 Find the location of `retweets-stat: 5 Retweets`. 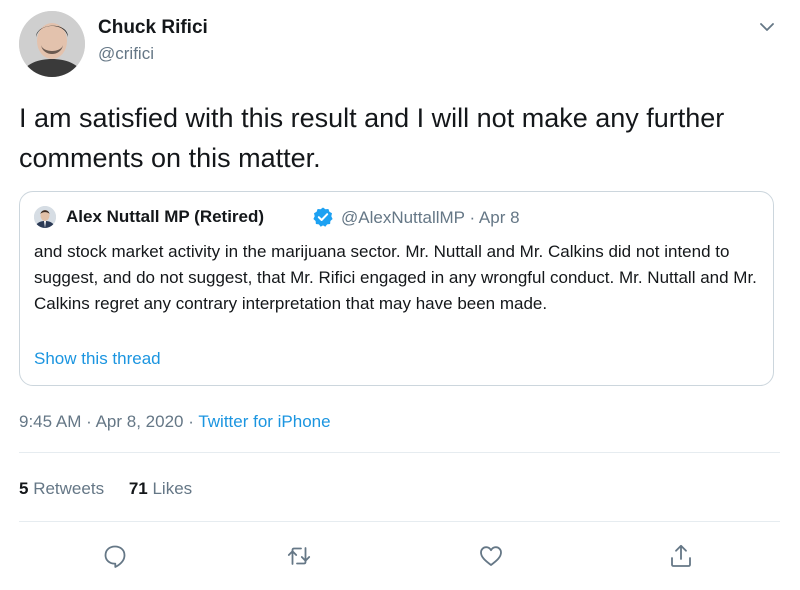

retweets-stat: 5 Retweets is located at coordinates (64, 488).